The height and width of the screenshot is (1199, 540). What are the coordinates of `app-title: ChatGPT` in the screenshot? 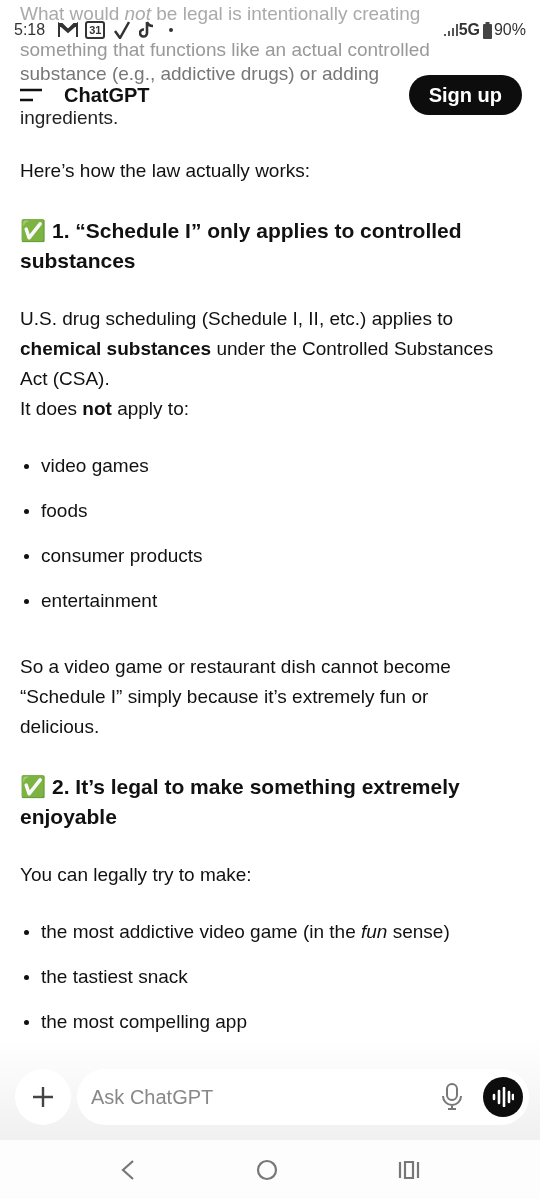 It's located at (107, 95).